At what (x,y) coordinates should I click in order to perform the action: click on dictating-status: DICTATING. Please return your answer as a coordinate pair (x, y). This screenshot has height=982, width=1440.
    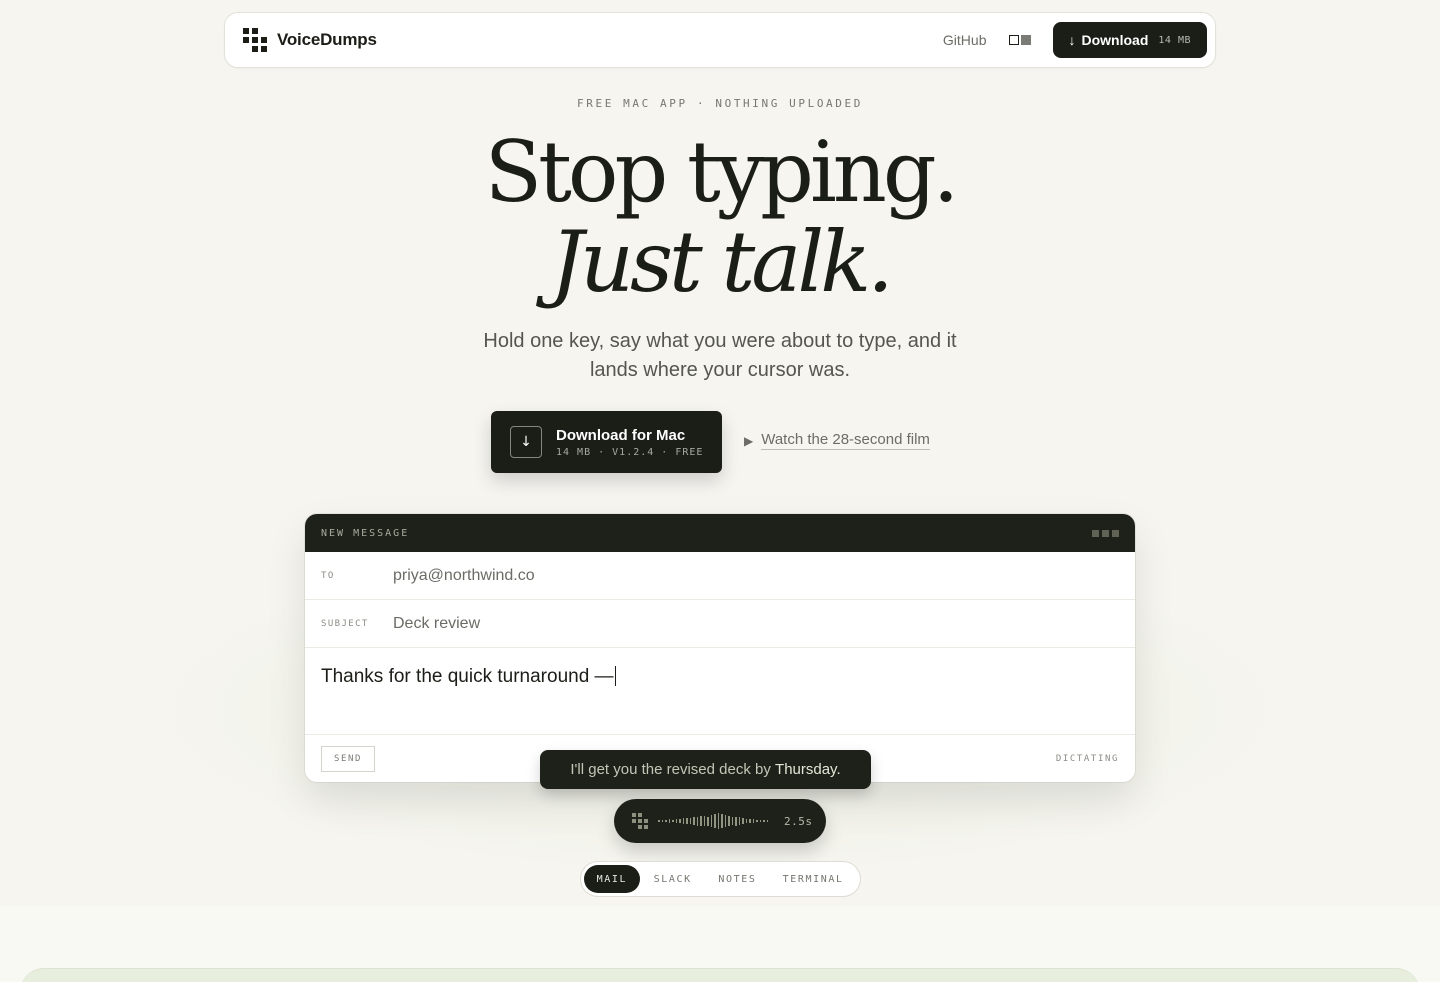
    Looking at the image, I should click on (1087, 758).